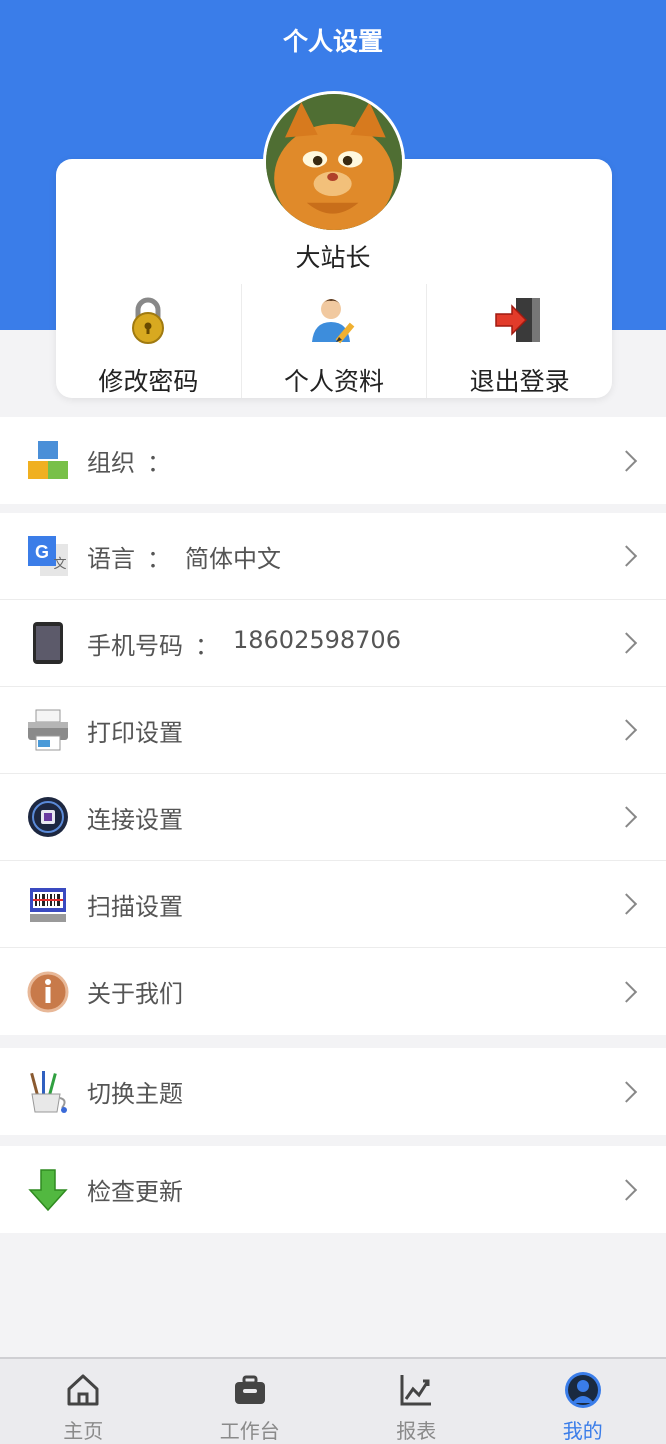  I want to click on personal-info-button: 个人资料, so click(335, 341).